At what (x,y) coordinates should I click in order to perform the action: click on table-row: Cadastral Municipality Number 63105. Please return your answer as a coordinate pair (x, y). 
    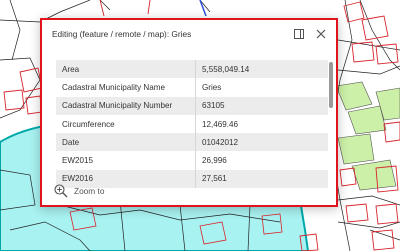
    Looking at the image, I should click on (192, 105).